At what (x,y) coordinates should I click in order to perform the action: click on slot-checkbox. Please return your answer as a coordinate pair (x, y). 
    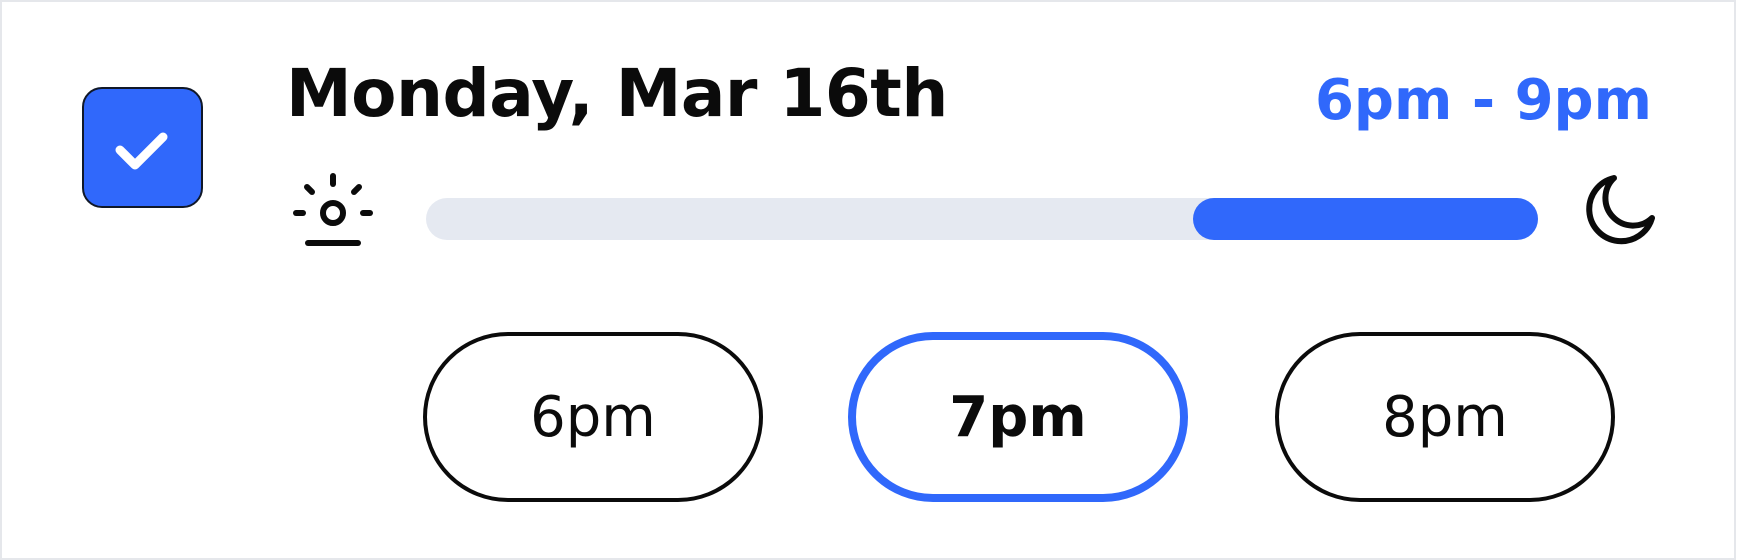
    Looking at the image, I should click on (142, 147).